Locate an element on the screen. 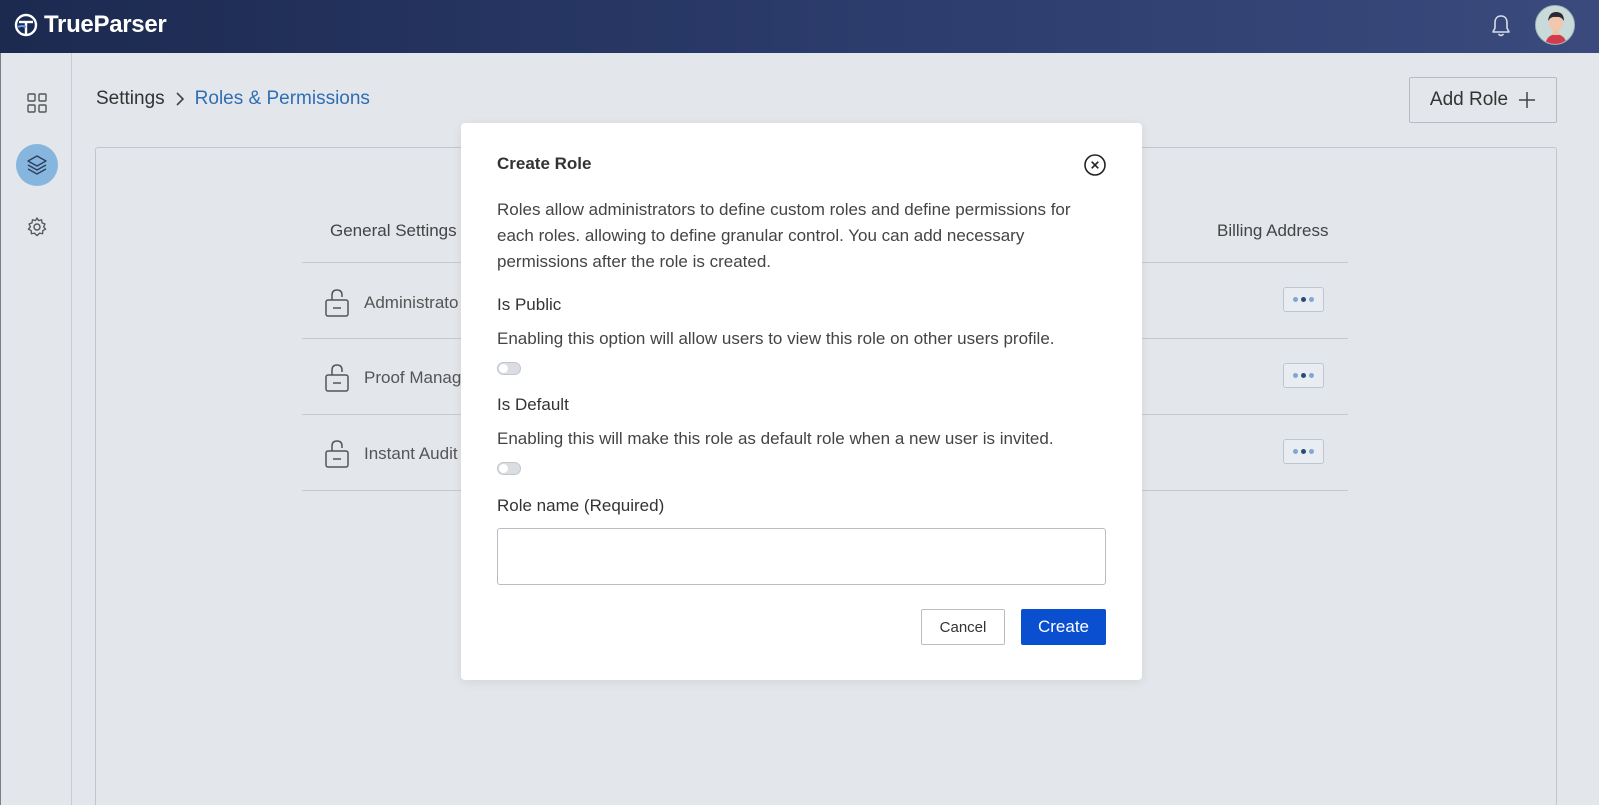  user-avatar-icon is located at coordinates (1555, 25).